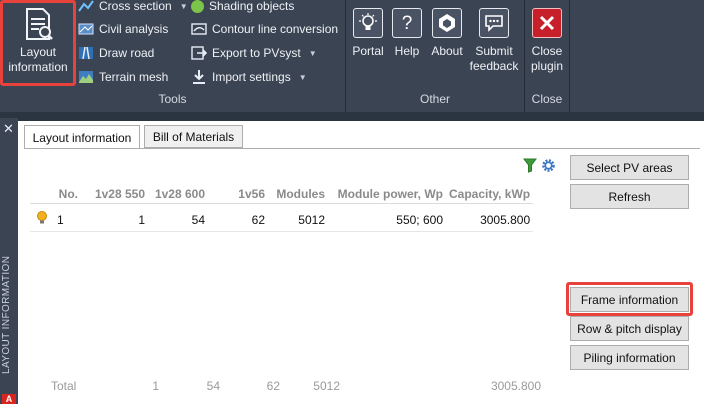  What do you see at coordinates (134, 77) in the screenshot?
I see `terrain-mesh-label: Terrain mesh` at bounding box center [134, 77].